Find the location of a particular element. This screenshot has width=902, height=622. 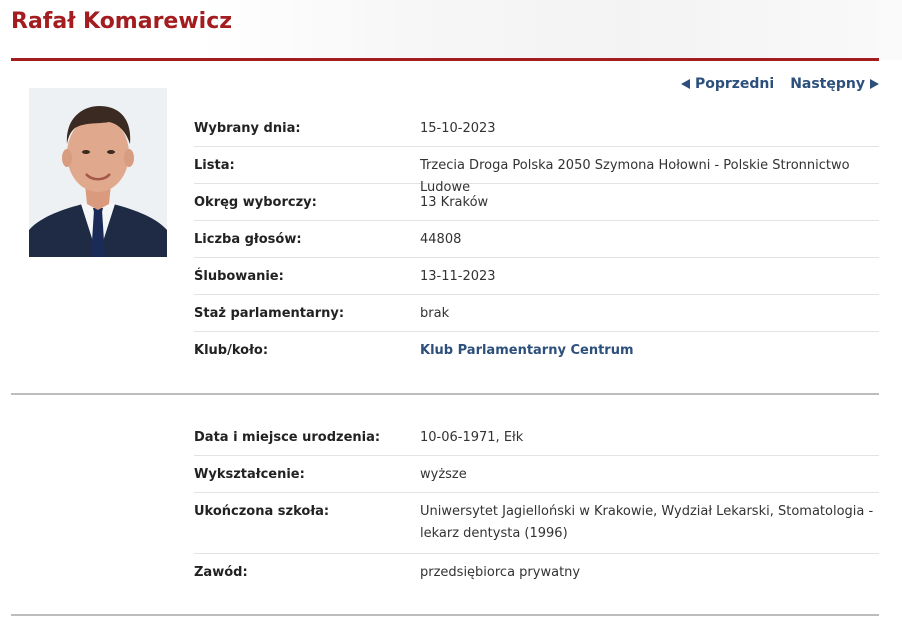

row-label: Data i miejsce urodzenia: is located at coordinates (287, 437).